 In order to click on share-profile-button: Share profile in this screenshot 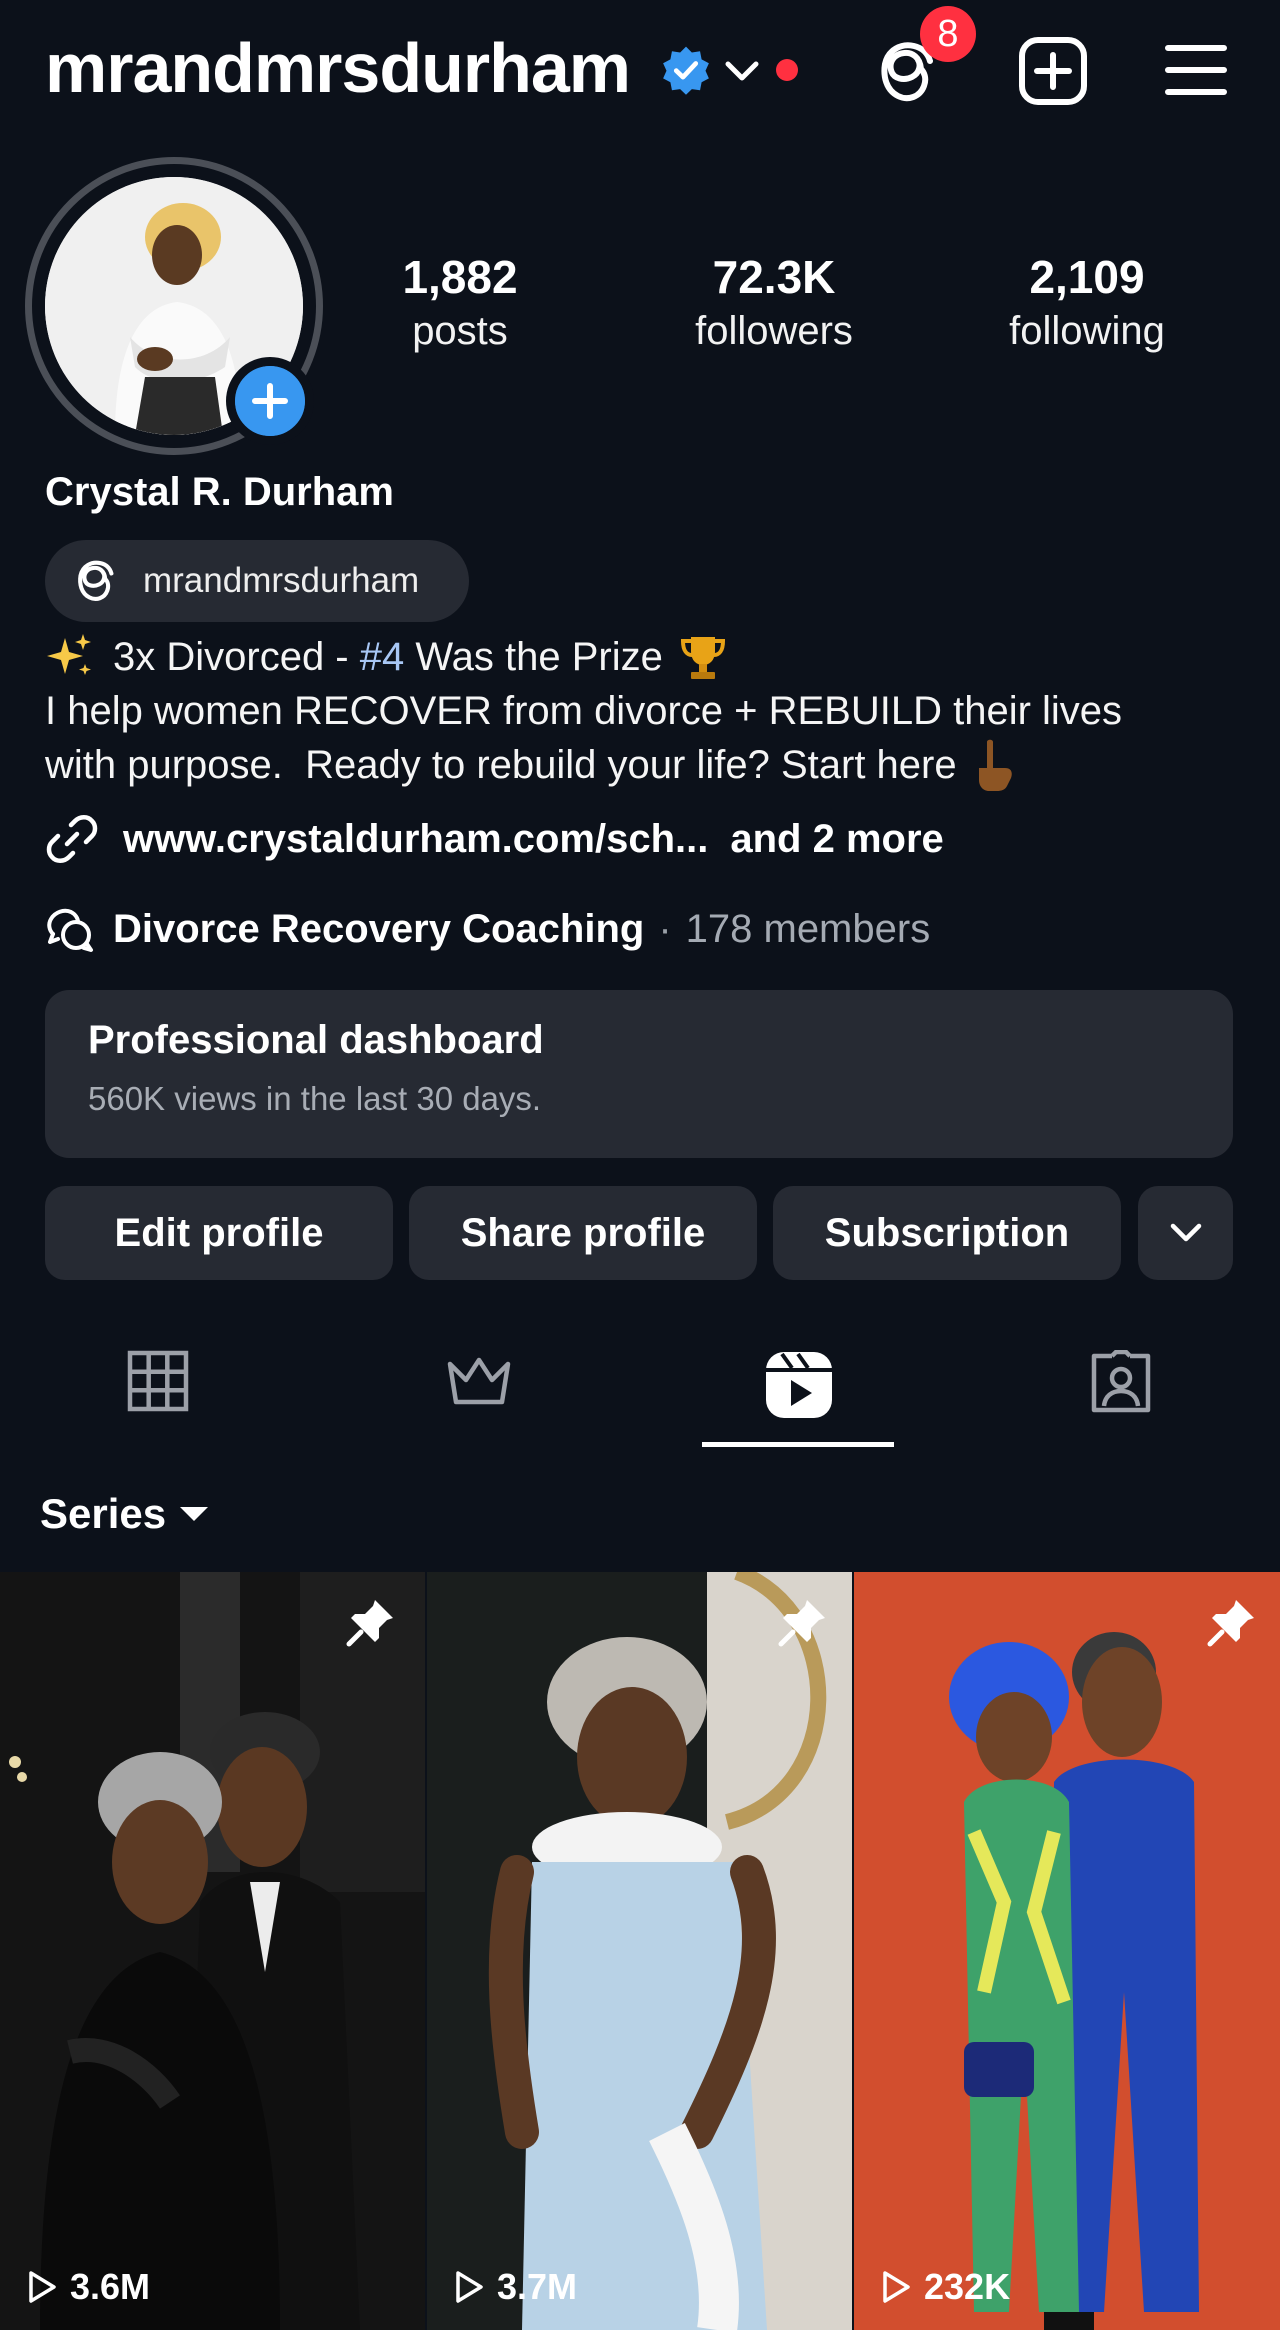, I will do `click(583, 1233)`.